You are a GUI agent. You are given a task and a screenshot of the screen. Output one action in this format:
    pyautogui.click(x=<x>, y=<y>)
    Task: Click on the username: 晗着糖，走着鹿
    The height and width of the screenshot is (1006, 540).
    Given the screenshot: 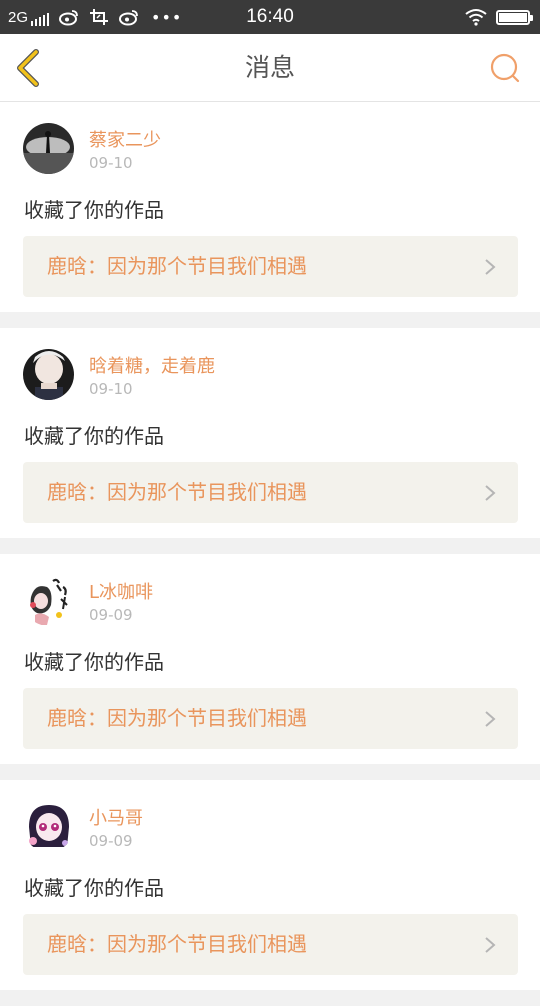 What is the action you would take?
    pyautogui.click(x=152, y=365)
    